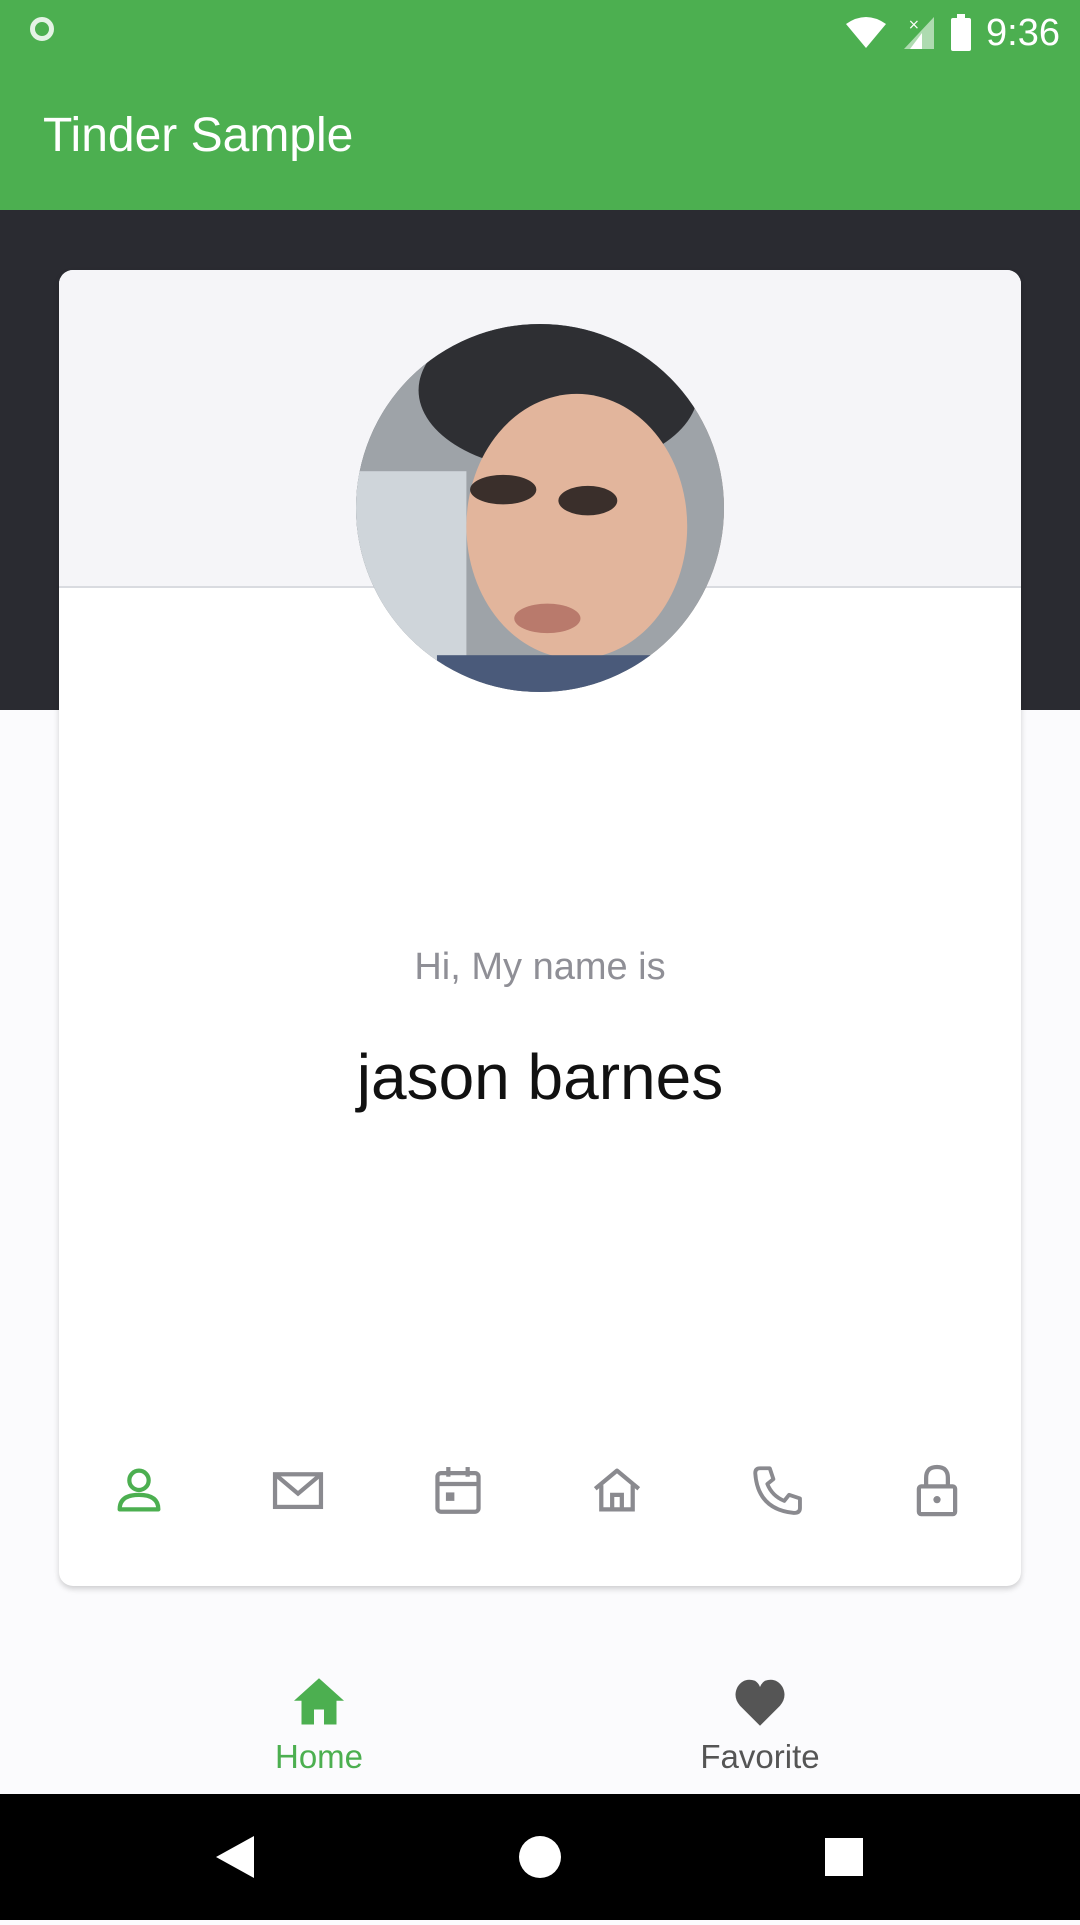  I want to click on tab-person, so click(139, 1490).